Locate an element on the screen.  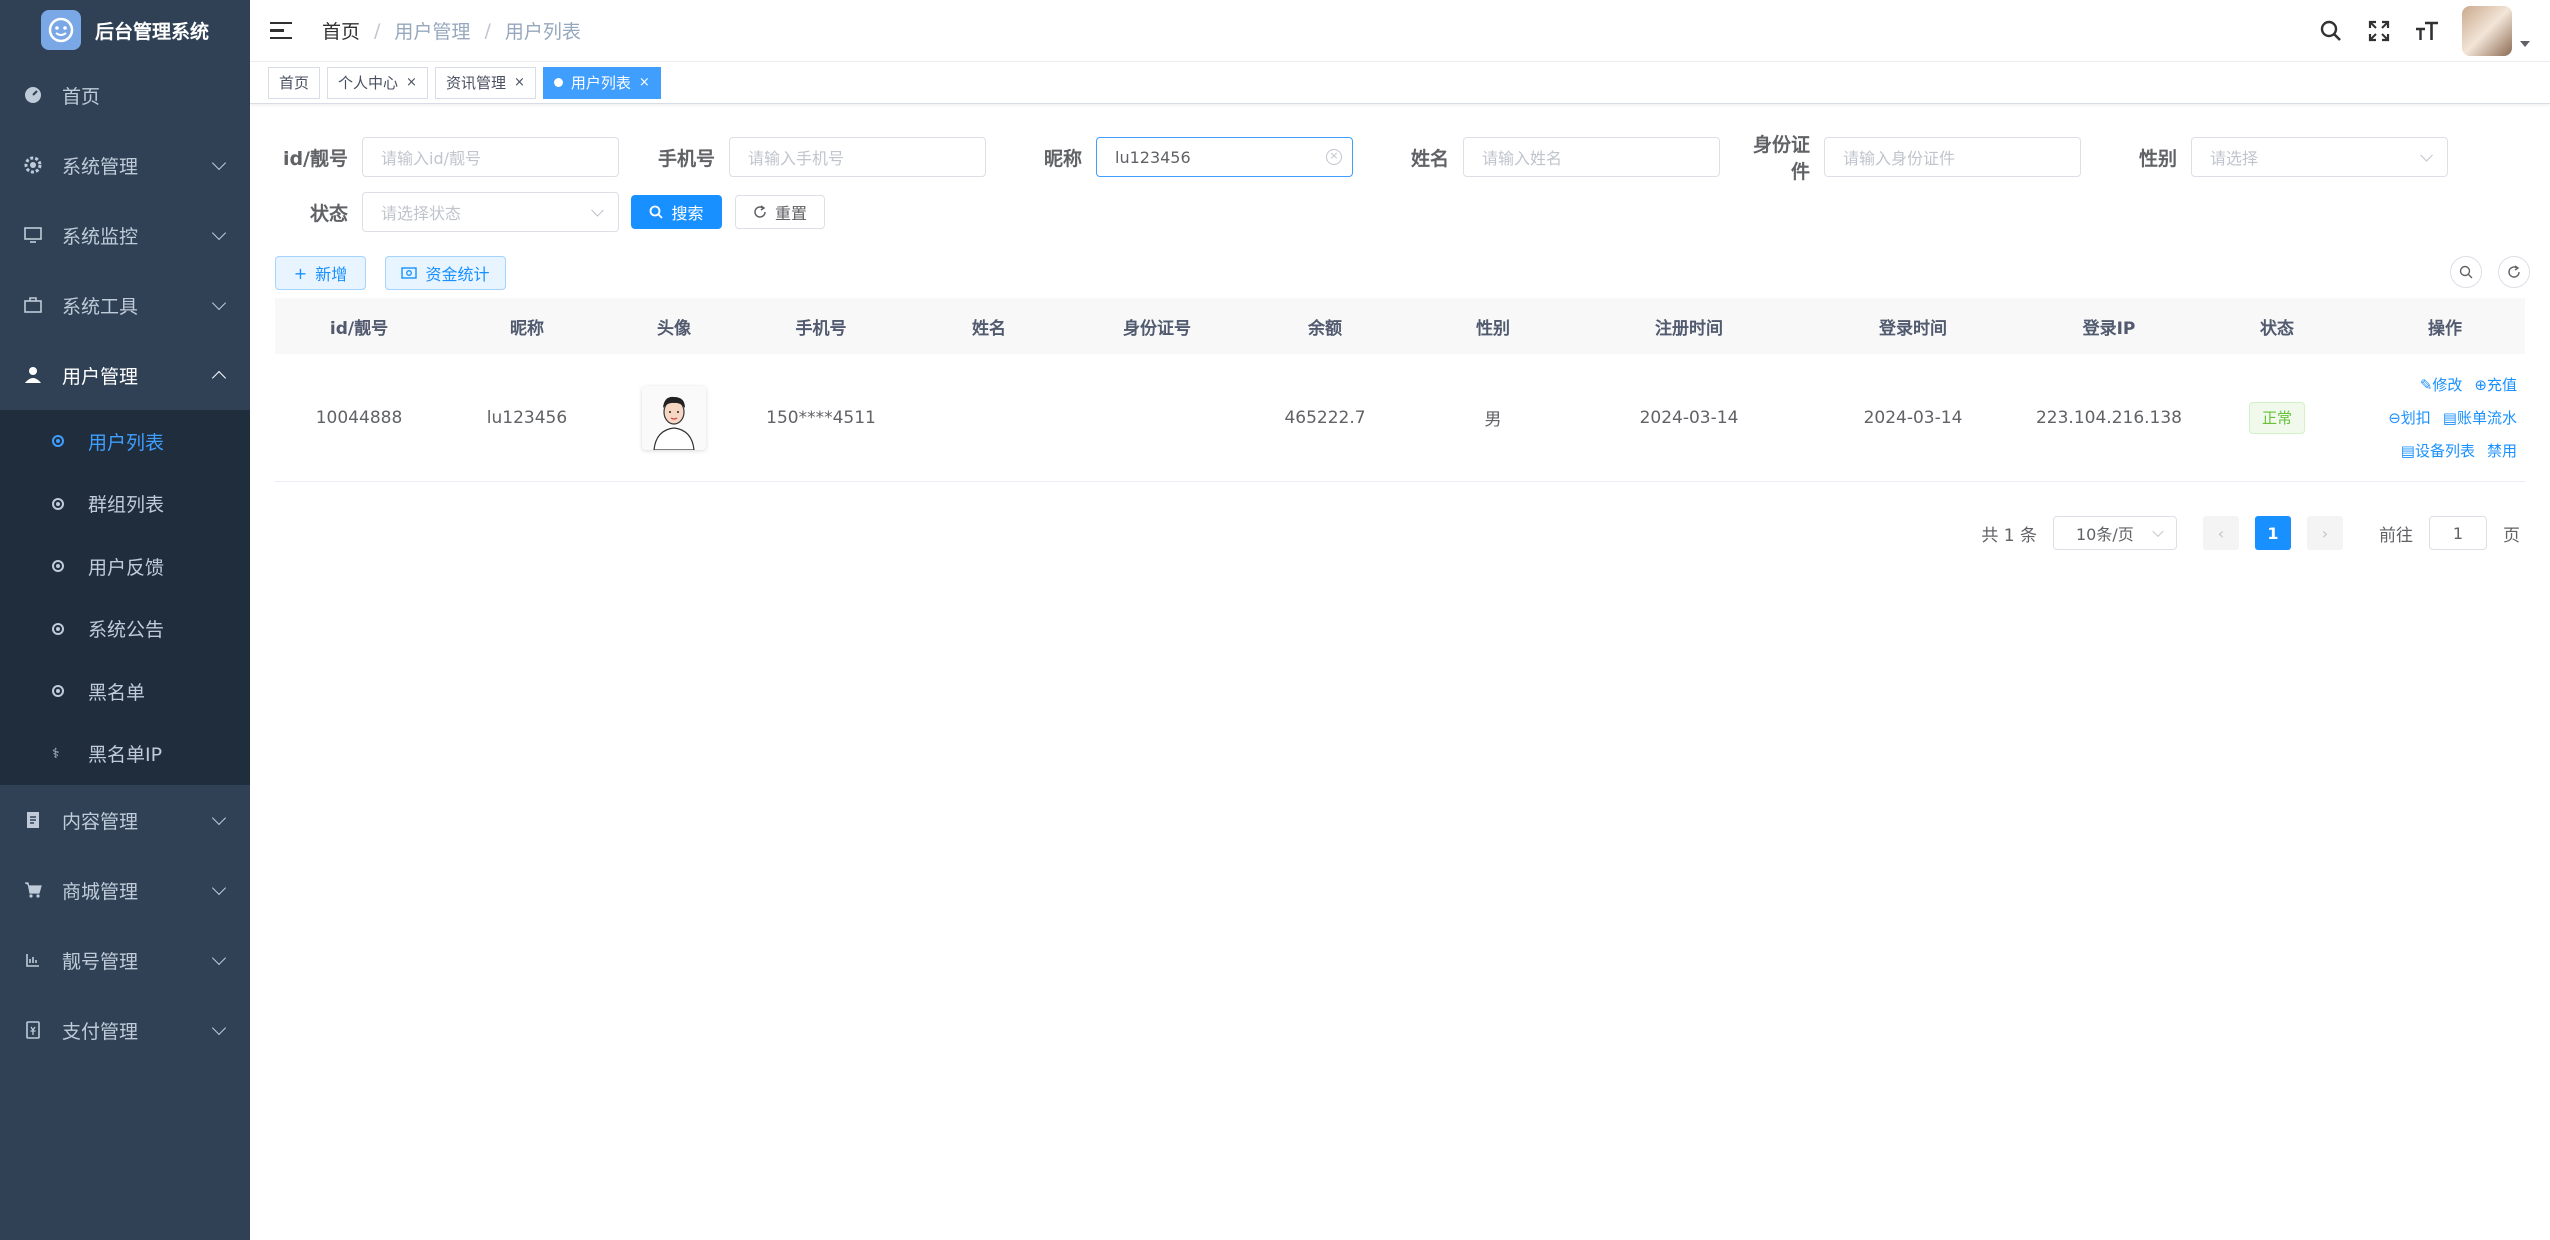
sidebar-item-tools: 系统工具 is located at coordinates (125, 305).